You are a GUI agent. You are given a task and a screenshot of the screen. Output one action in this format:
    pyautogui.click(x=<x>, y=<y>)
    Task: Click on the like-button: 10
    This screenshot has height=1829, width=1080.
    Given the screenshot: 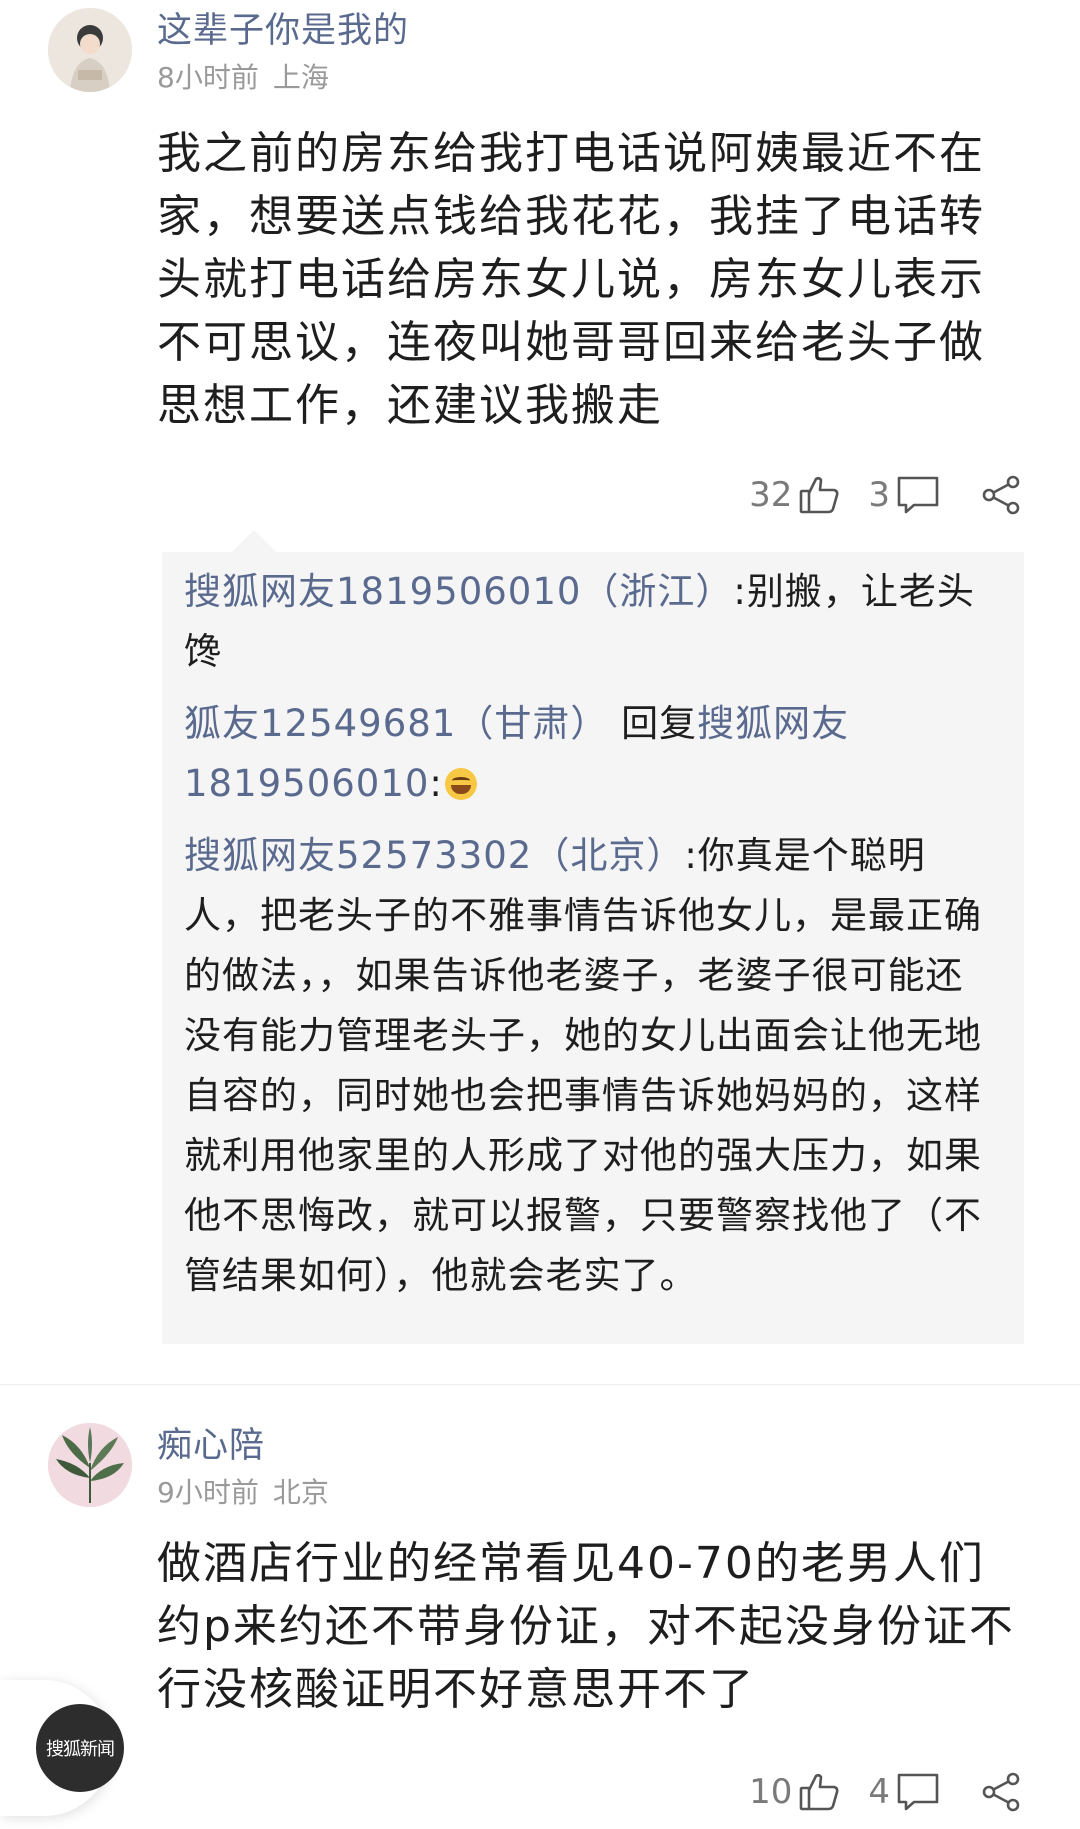 What is the action you would take?
    pyautogui.click(x=794, y=1792)
    